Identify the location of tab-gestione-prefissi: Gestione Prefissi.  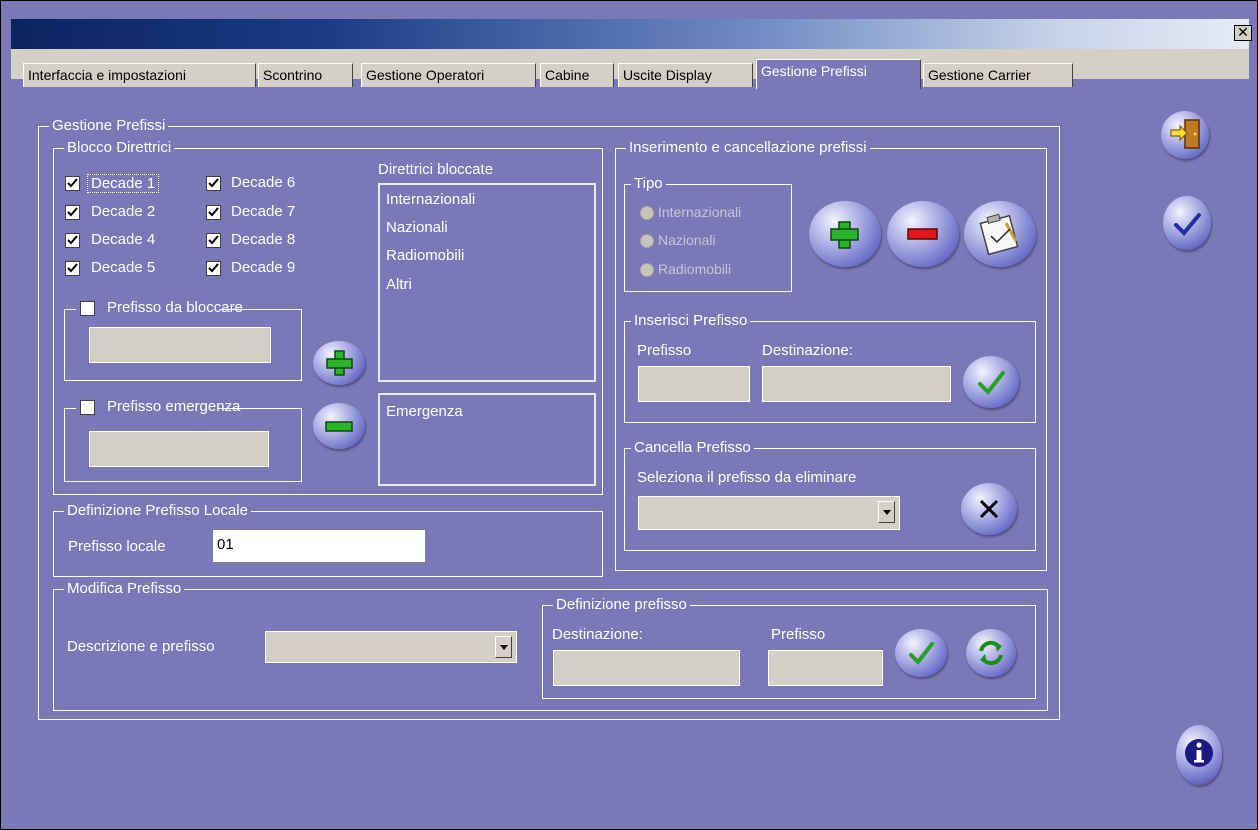
(838, 74).